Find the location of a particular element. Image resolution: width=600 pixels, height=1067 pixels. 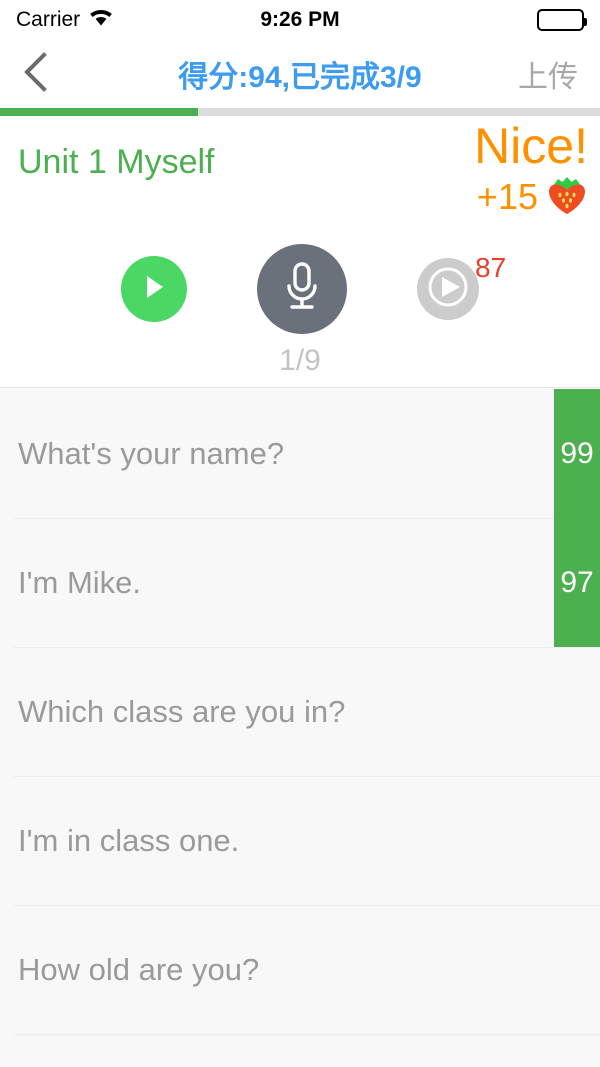

play-model-control is located at coordinates (154, 289).